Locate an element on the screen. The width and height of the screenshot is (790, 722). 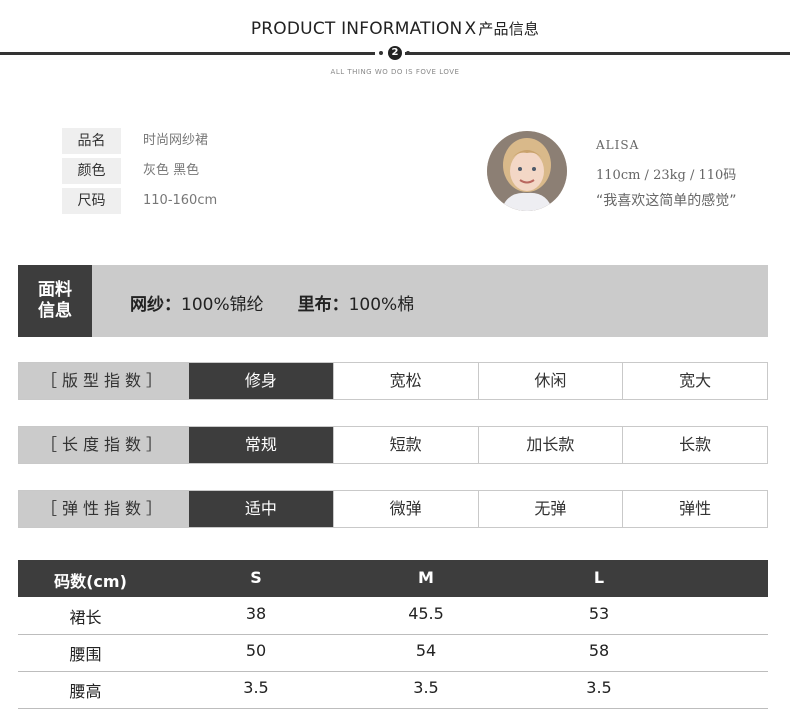
section-subtitle: ALL THING WO DO IS FOVE LOVE is located at coordinates (395, 72).